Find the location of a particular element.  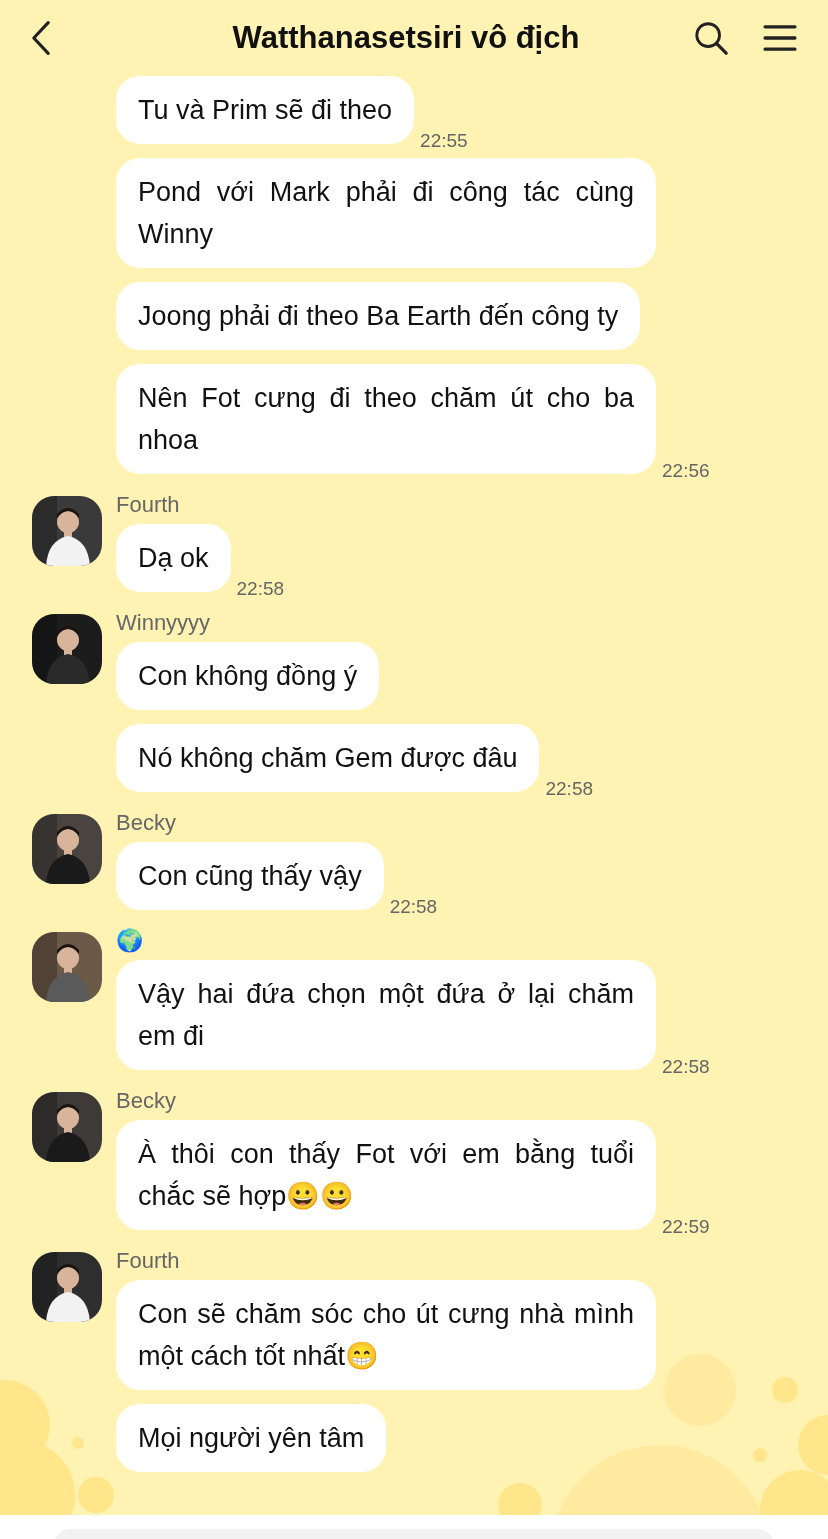

search-button is located at coordinates (711, 38).